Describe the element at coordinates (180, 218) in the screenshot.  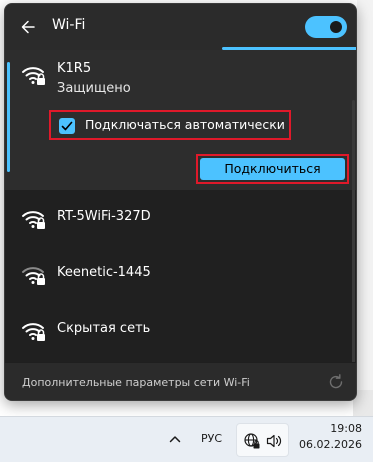
I see `network-item-rt-5wifi-327d: RT-5WiFi-327D` at that location.